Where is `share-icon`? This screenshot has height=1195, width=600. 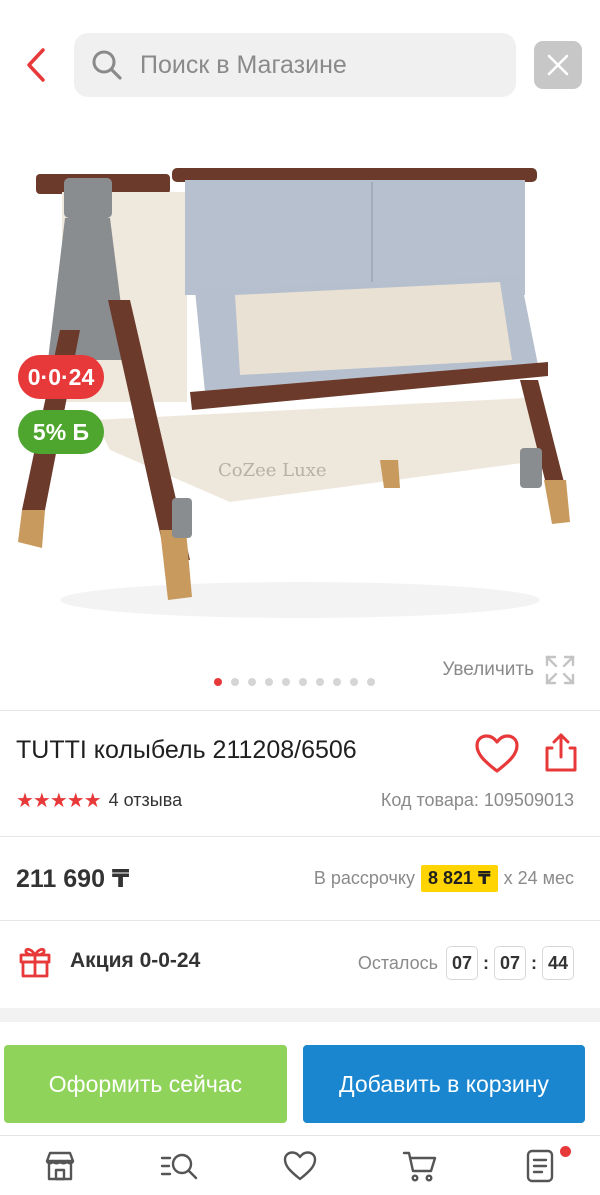
share-icon is located at coordinates (561, 752).